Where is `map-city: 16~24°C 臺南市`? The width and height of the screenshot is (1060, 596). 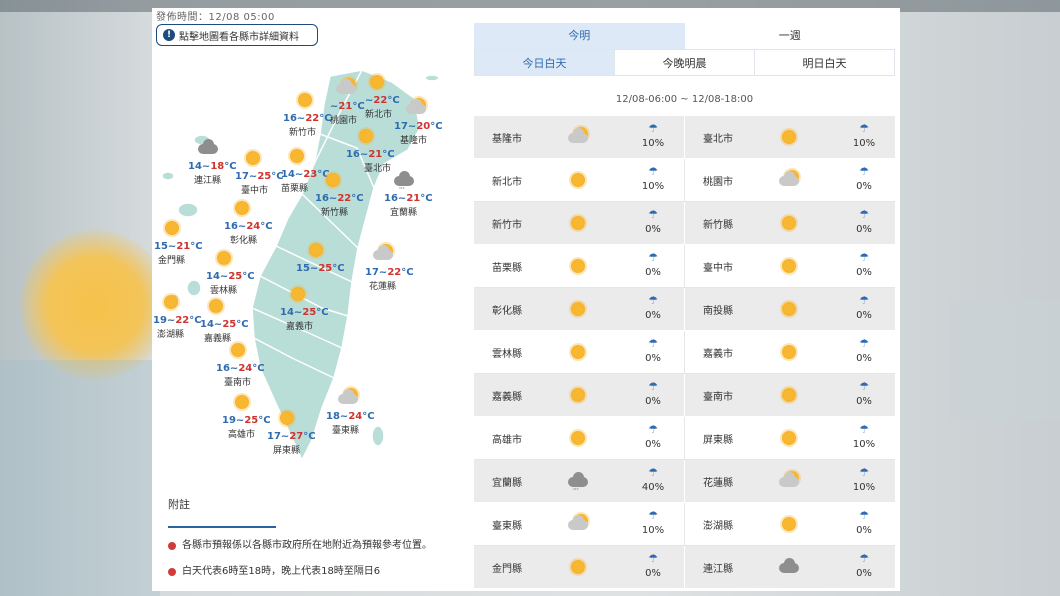 map-city: 16~24°C 臺南市 is located at coordinates (240, 364).